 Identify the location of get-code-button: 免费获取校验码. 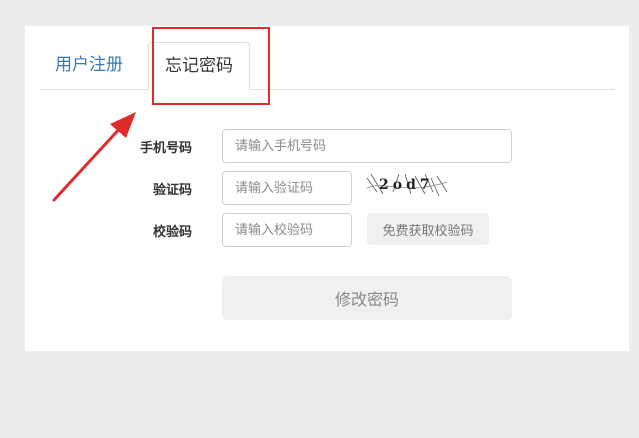
(428, 229).